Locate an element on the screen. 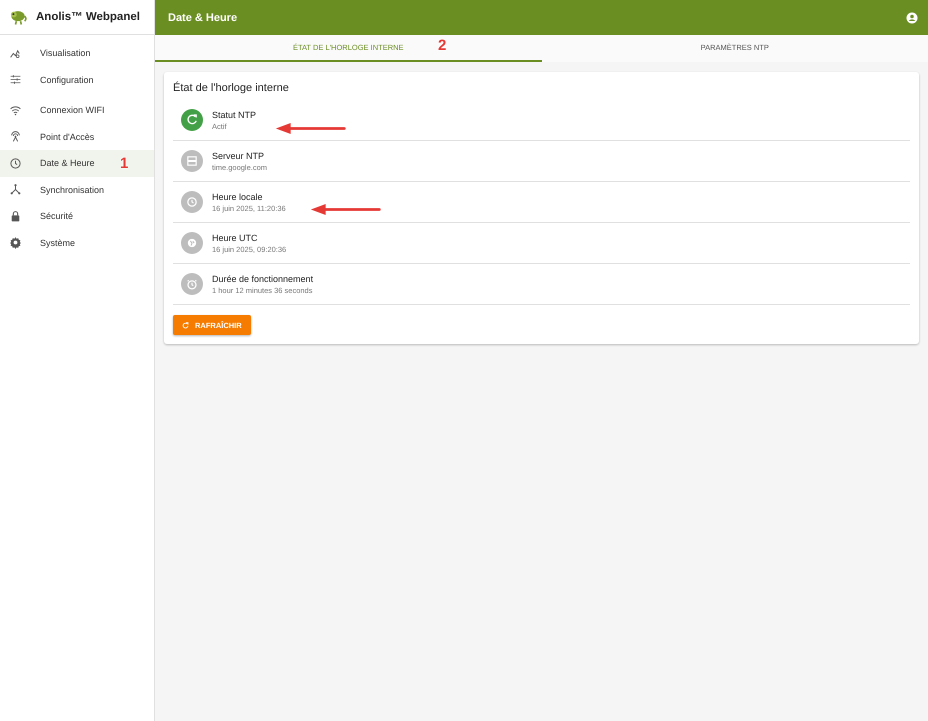 This screenshot has height=721, width=928. sidebar-item: Point d'Accès is located at coordinates (77, 137).